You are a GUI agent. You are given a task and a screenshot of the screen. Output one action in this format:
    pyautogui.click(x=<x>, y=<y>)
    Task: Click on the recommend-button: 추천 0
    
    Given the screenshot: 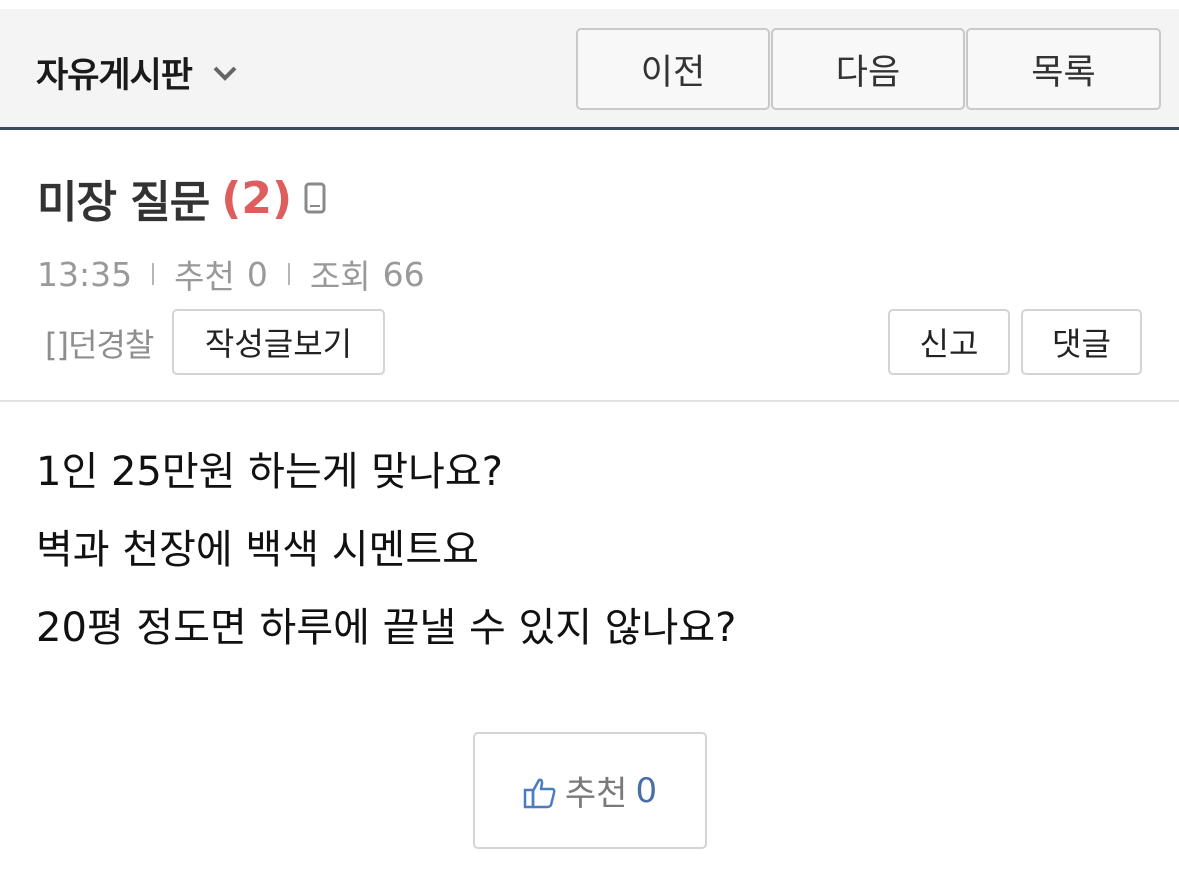 What is the action you would take?
    pyautogui.click(x=590, y=790)
    